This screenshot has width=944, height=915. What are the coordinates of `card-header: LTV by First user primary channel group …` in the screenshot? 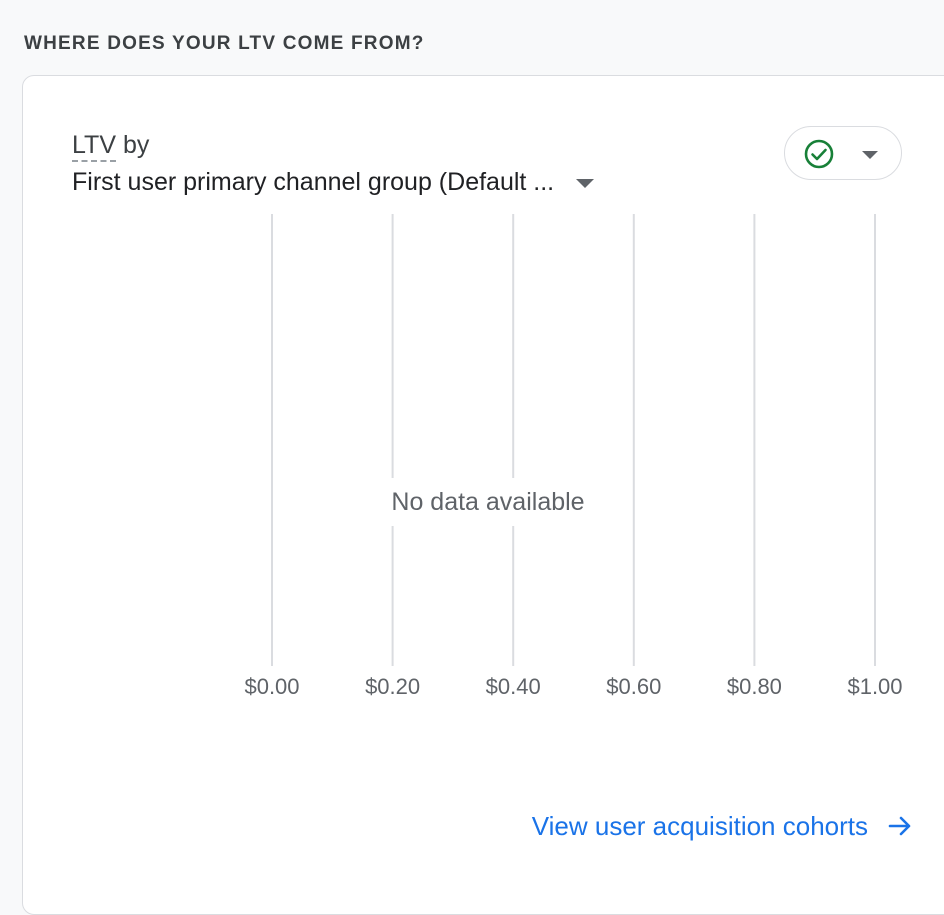 It's located at (333, 163).